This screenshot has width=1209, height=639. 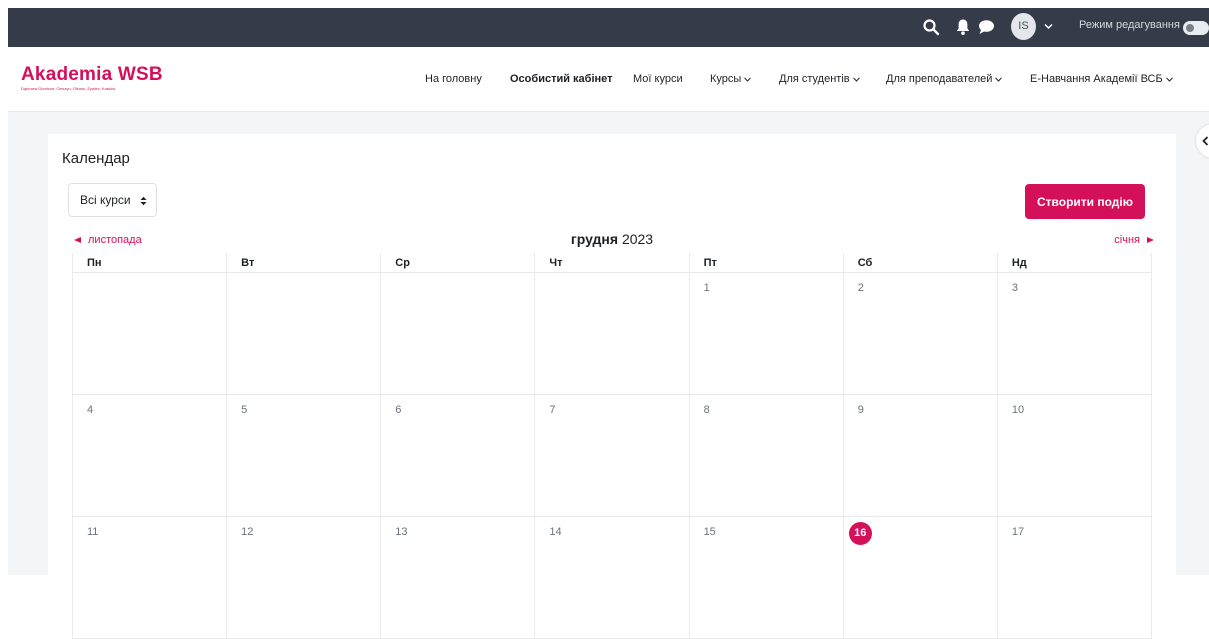 I want to click on day-number: 2, so click(x=860, y=288).